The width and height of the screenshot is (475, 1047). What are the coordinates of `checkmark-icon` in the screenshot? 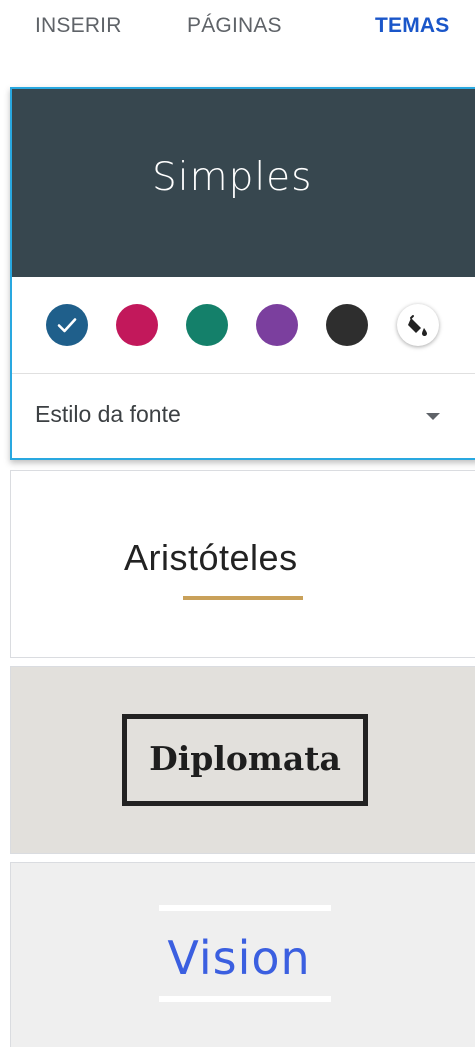 It's located at (67, 325).